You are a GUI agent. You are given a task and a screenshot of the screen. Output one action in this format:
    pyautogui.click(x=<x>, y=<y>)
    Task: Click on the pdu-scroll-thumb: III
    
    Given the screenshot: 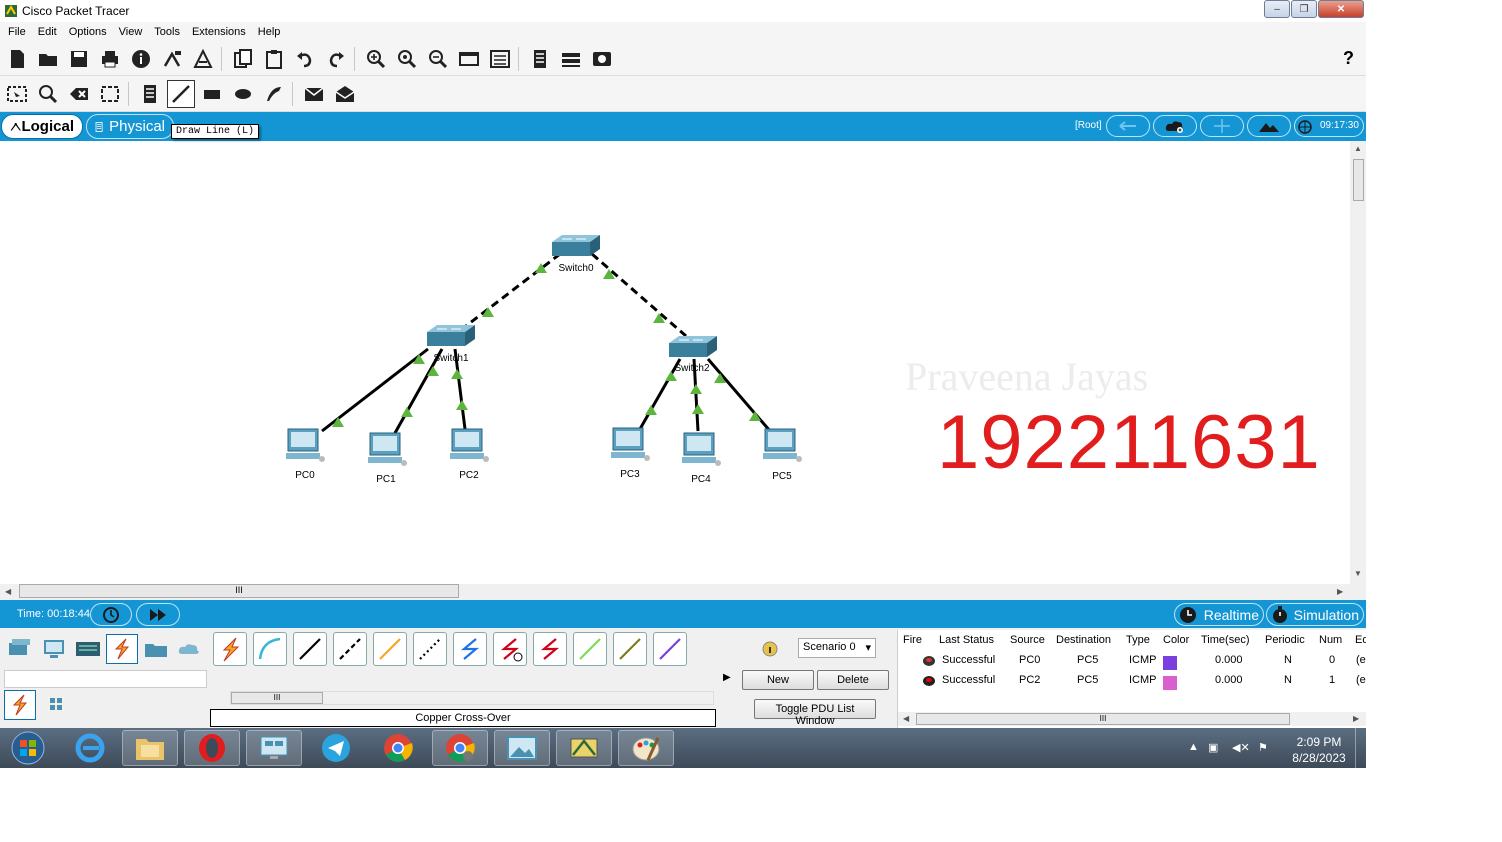 What is the action you would take?
    pyautogui.click(x=1103, y=719)
    